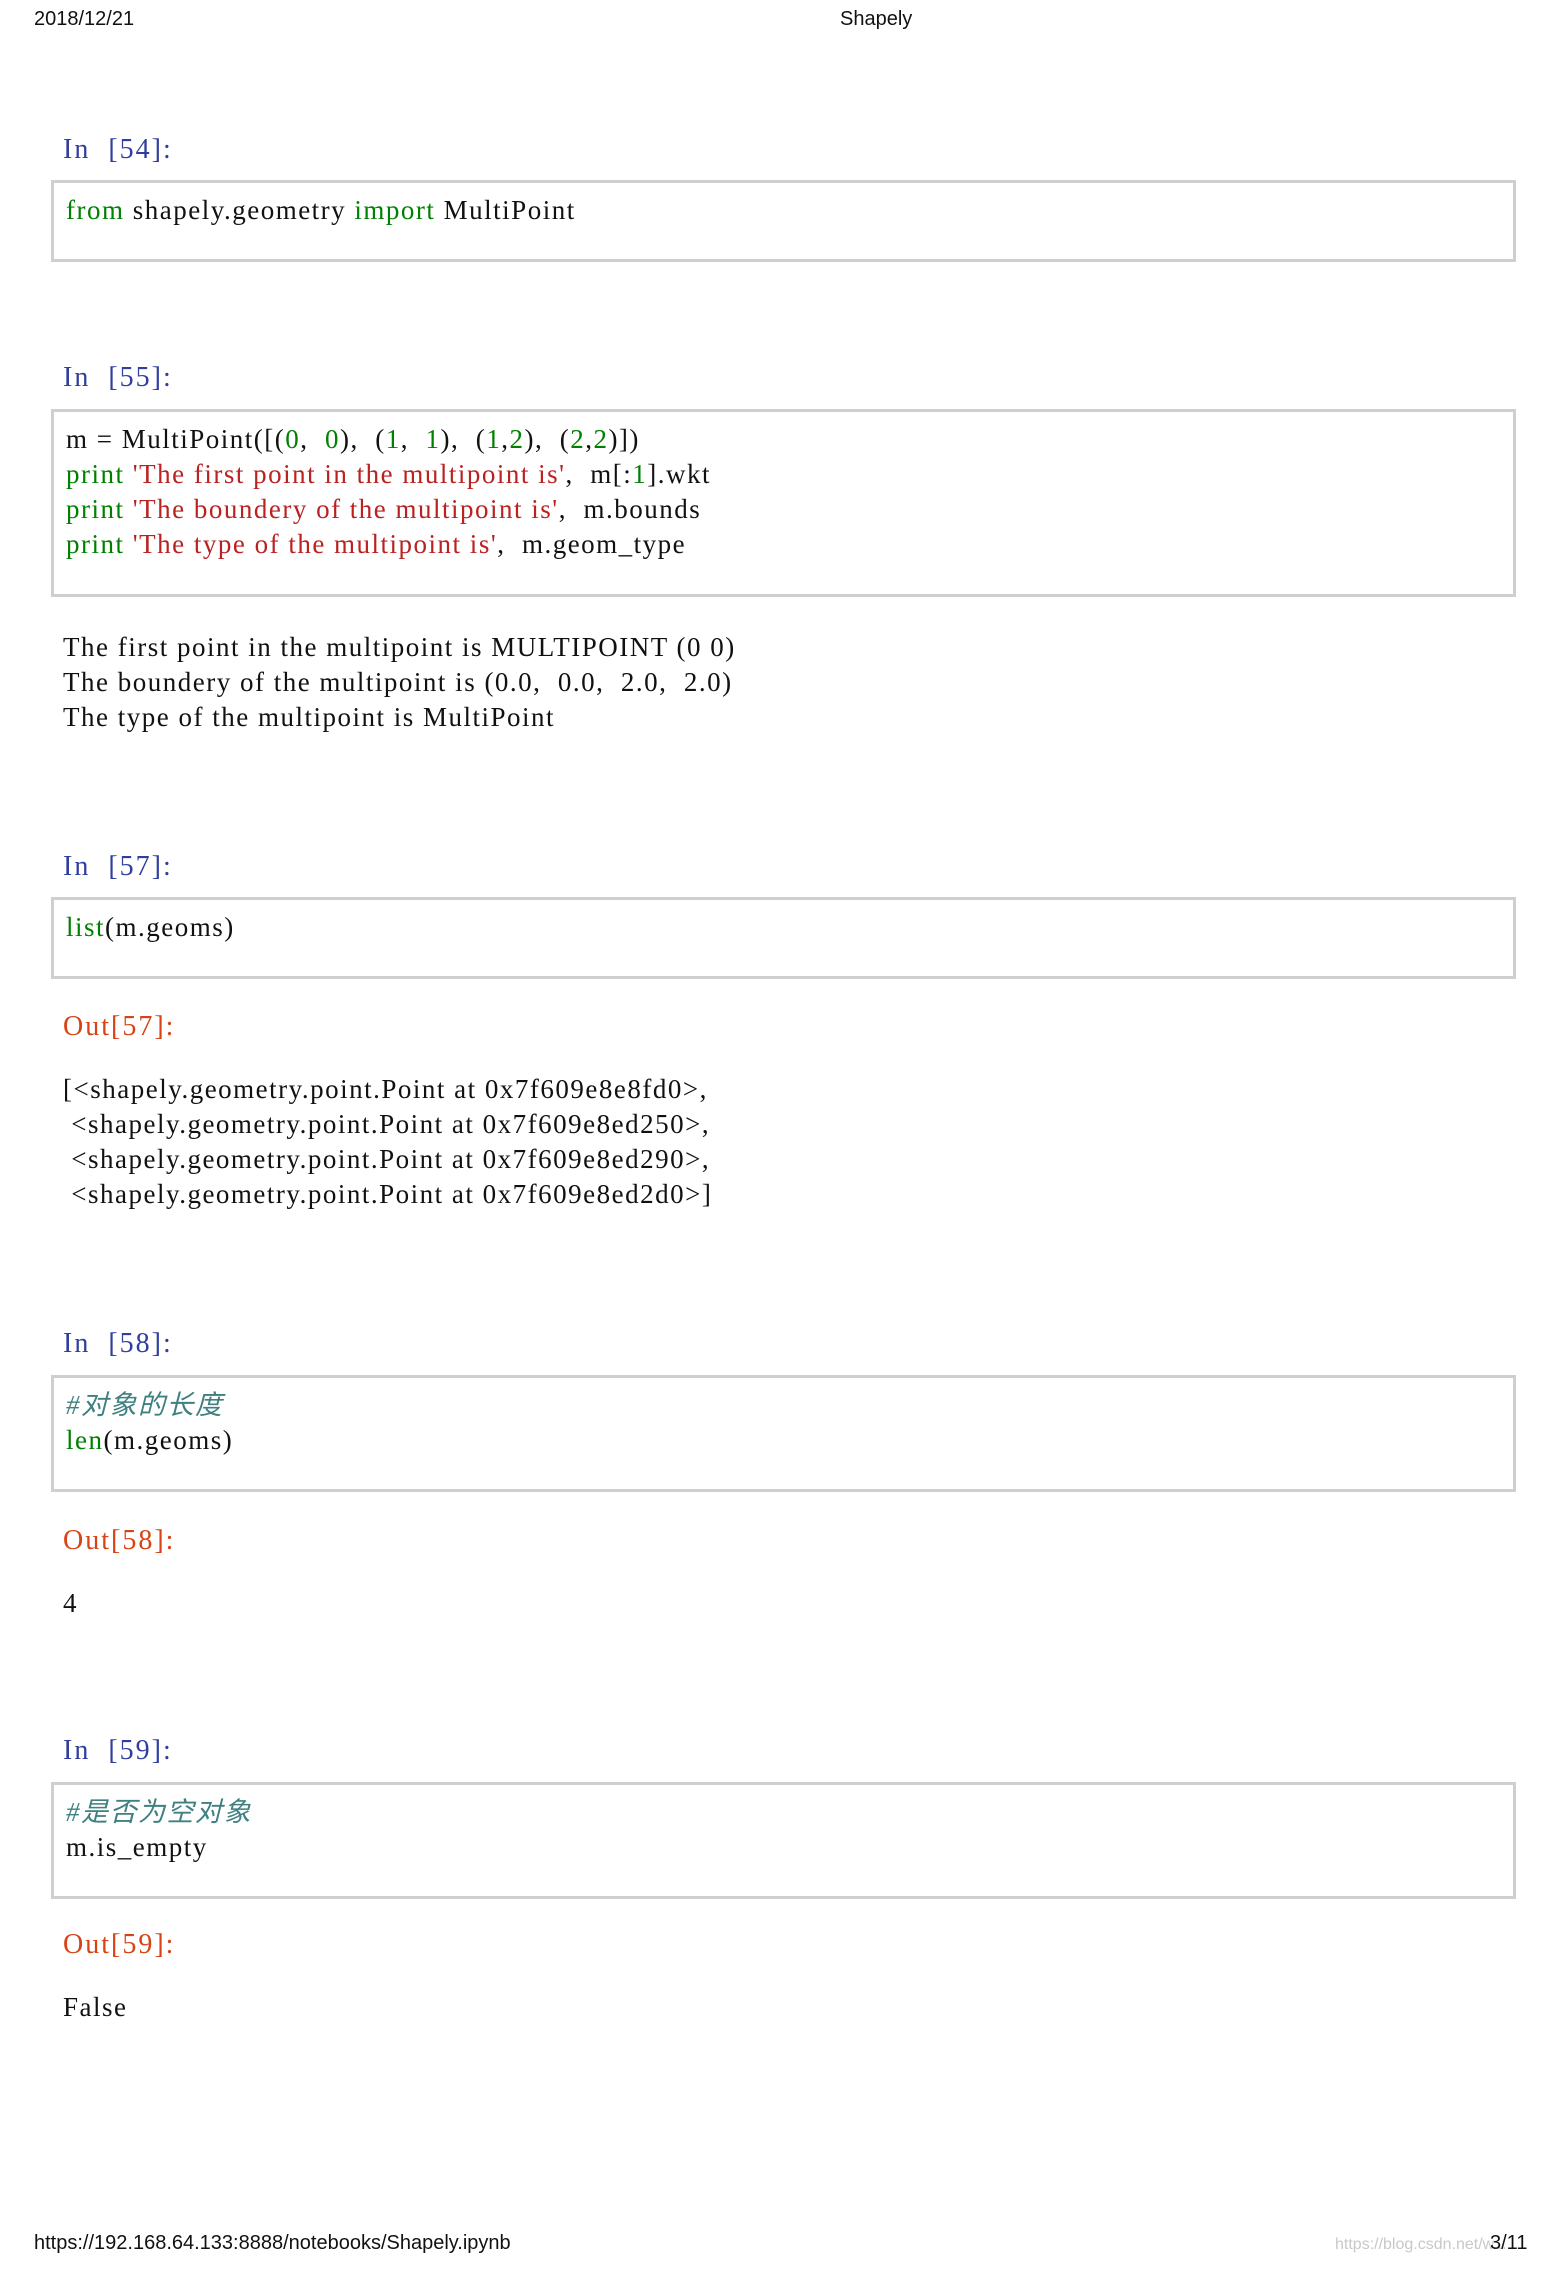  I want to click on comment: #是否为空对象, so click(159, 1812).